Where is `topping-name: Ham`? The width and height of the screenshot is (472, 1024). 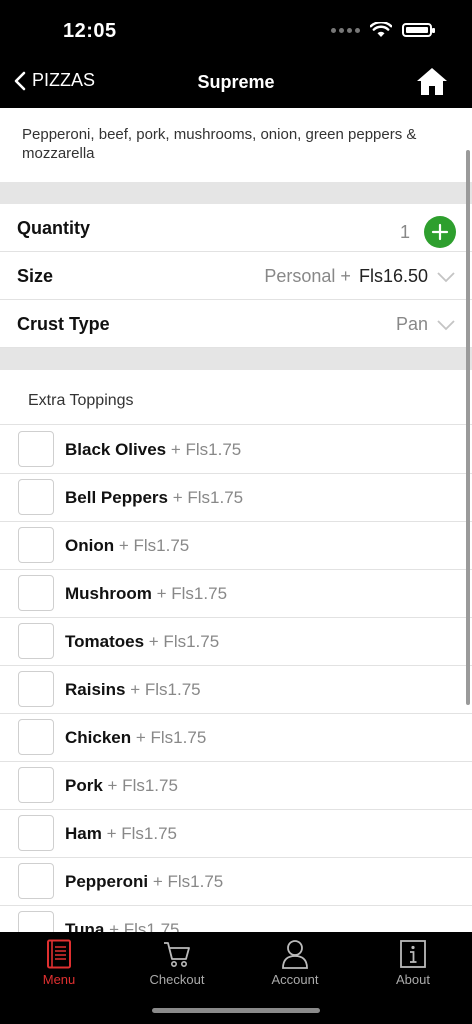
topping-name: Ham is located at coordinates (83, 833).